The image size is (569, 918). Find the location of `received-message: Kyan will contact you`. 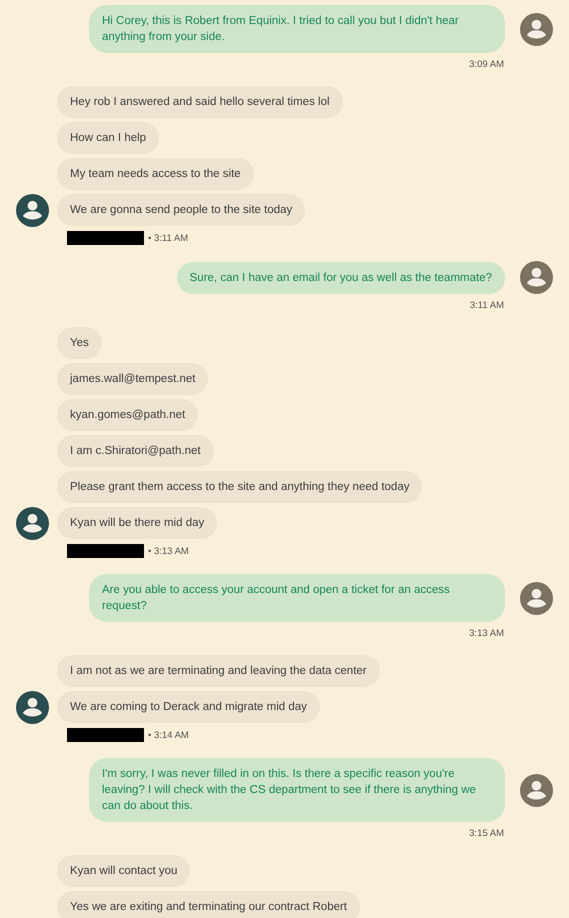

received-message: Kyan will contact you is located at coordinates (123, 871).